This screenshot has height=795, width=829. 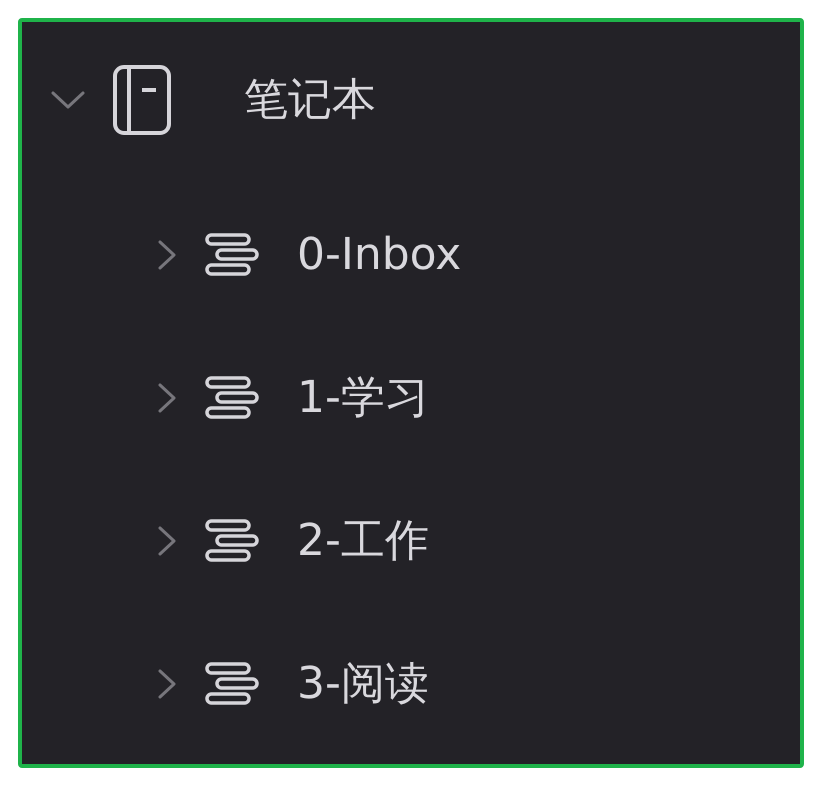 I want to click on tree-item-label: 1-学习, so click(x=363, y=397).